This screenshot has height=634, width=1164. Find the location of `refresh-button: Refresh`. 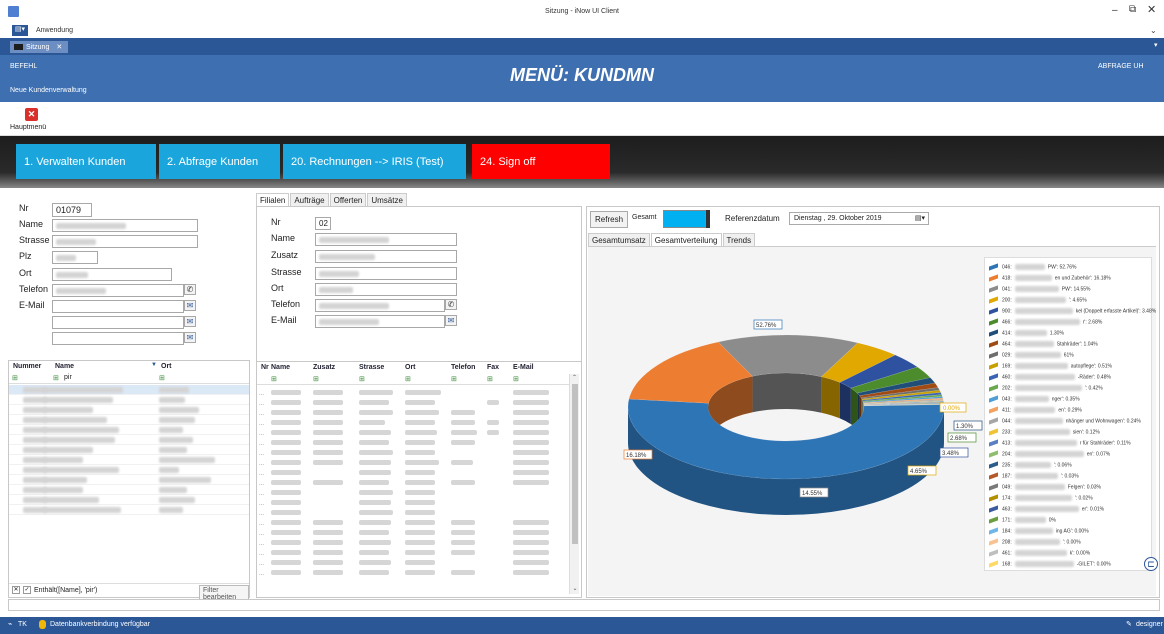

refresh-button: Refresh is located at coordinates (609, 219).